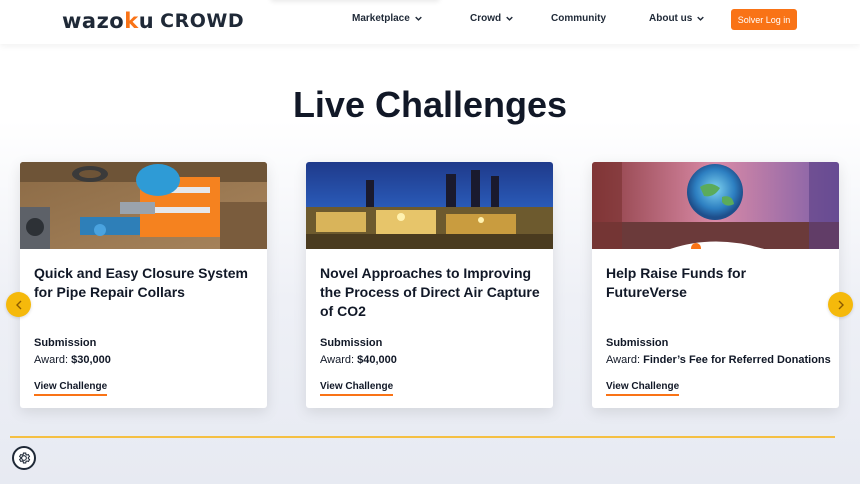 The image size is (860, 484). I want to click on chevron-right-icon, so click(841, 304).